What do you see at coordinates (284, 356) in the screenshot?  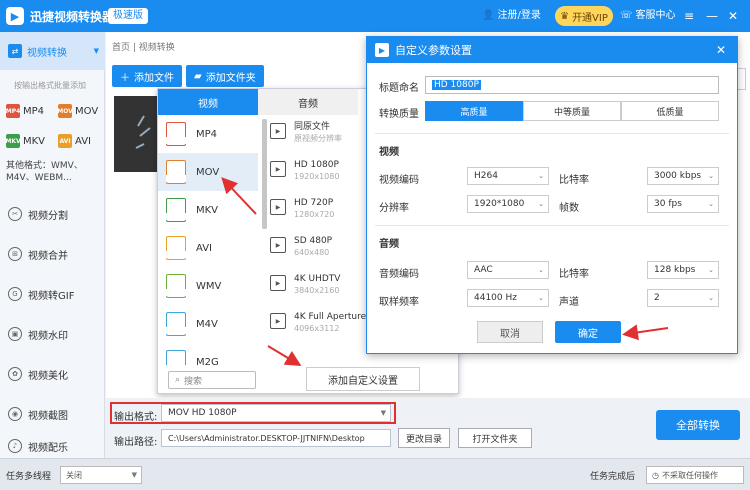 I see `arrow-to-add-custom` at bounding box center [284, 356].